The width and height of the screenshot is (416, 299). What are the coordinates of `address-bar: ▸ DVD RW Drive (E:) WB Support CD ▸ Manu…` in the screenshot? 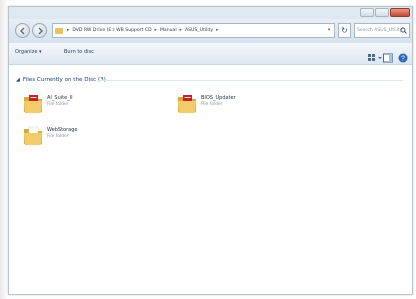 It's located at (193, 30).